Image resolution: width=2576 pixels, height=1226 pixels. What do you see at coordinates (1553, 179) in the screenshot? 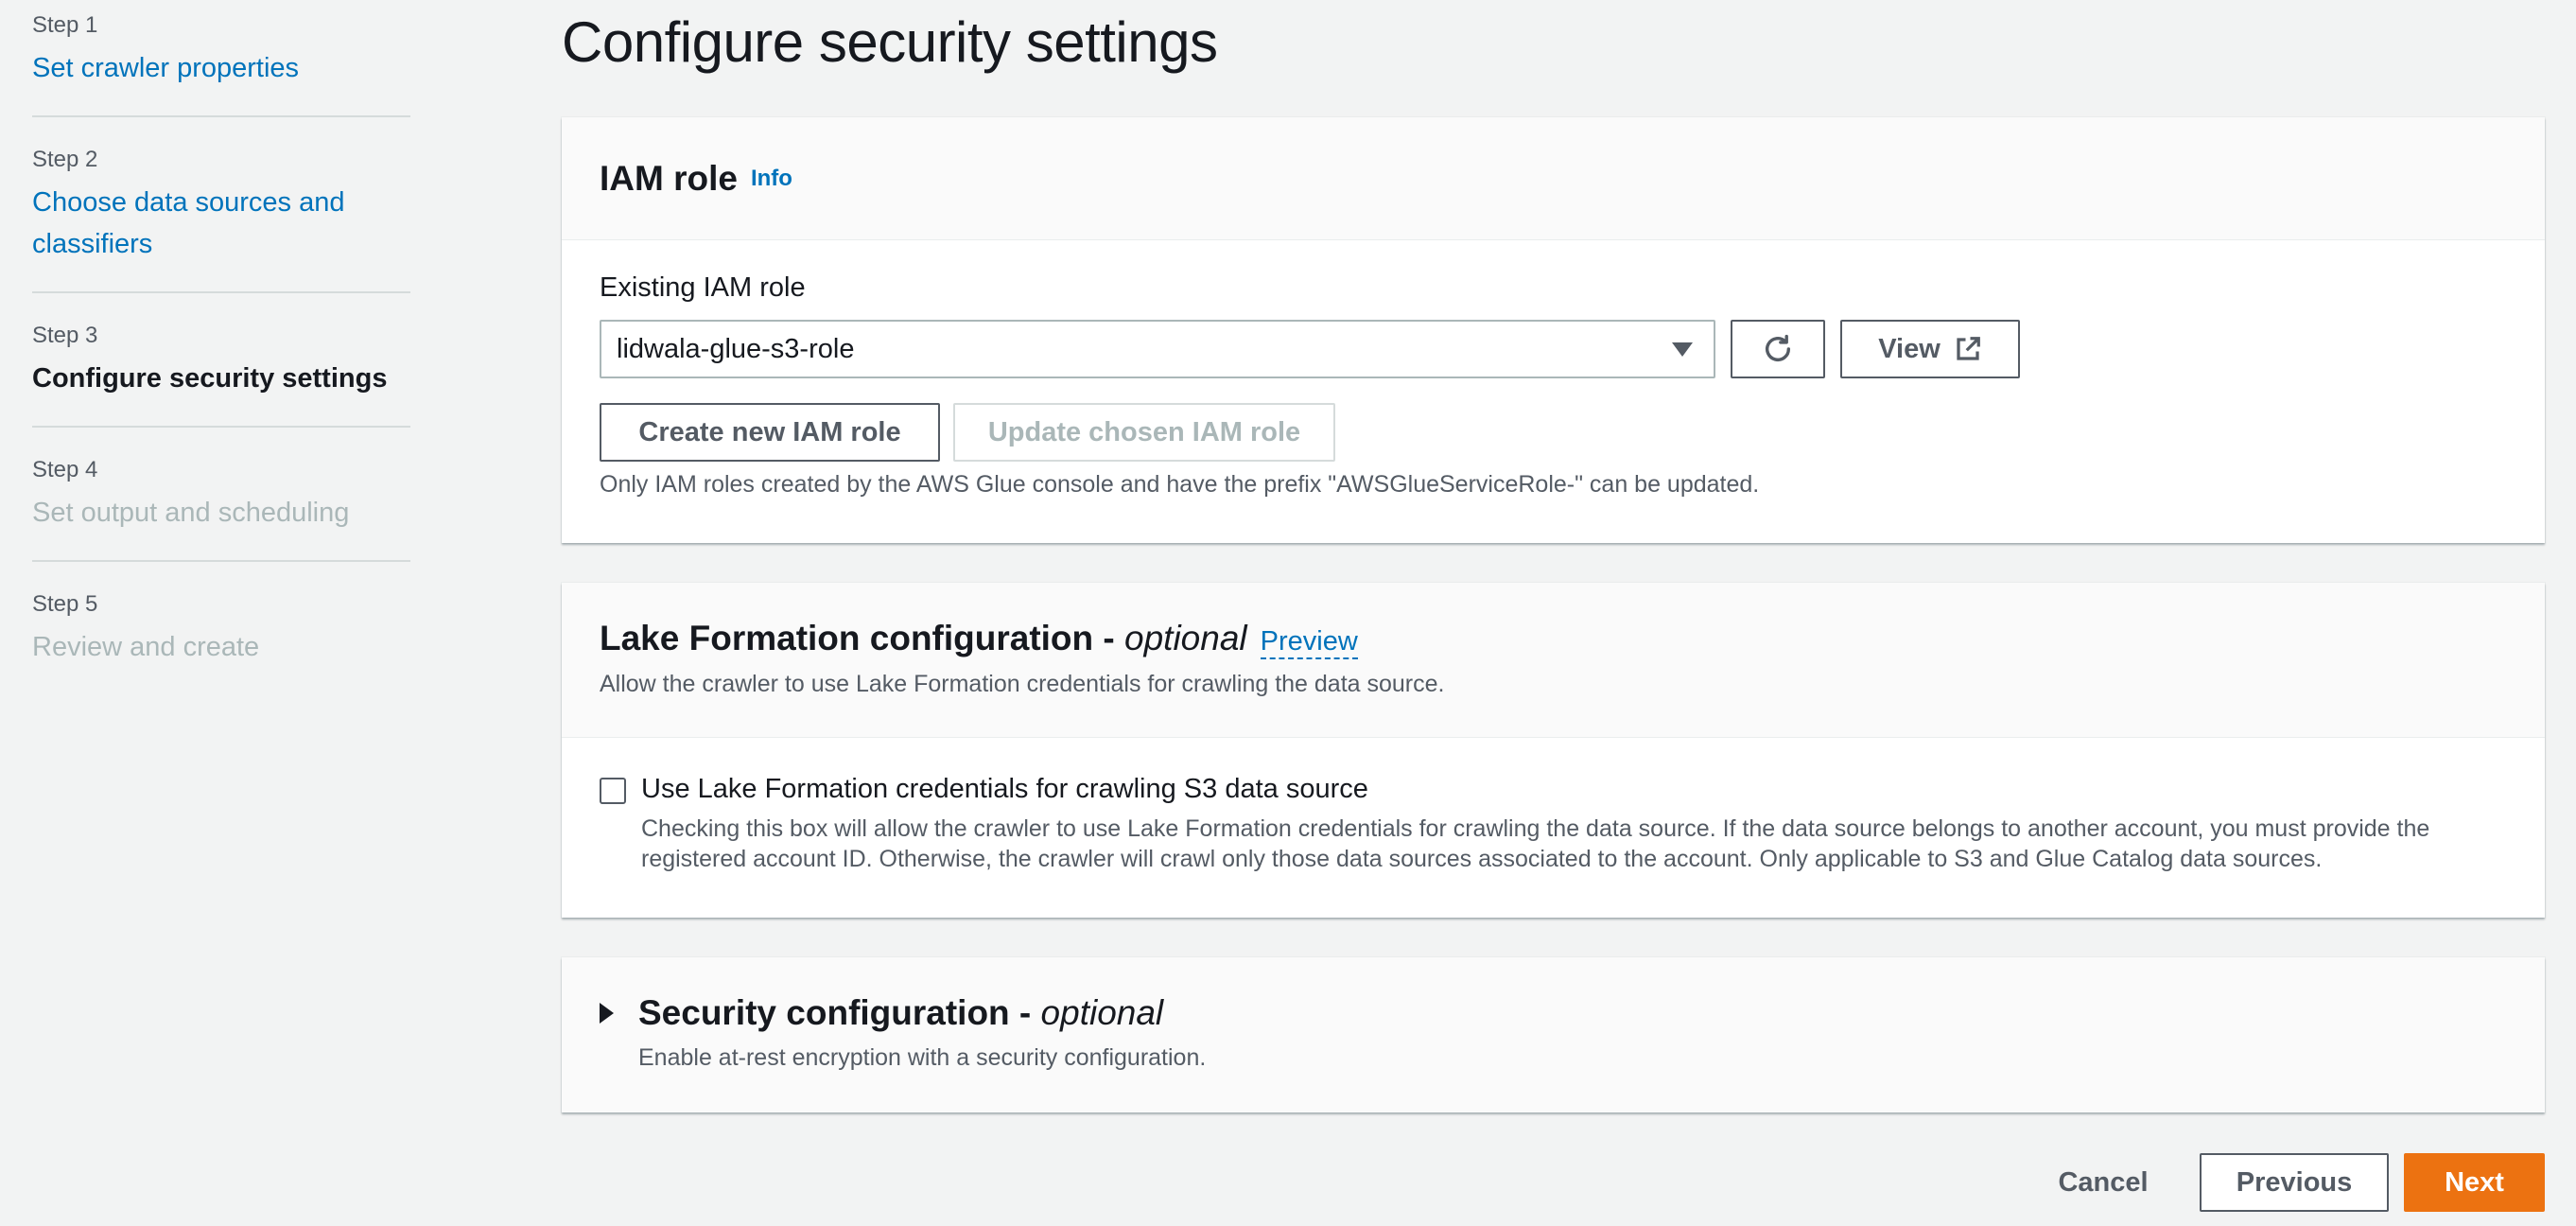
I see `iam-role-header: IAM role Info` at bounding box center [1553, 179].